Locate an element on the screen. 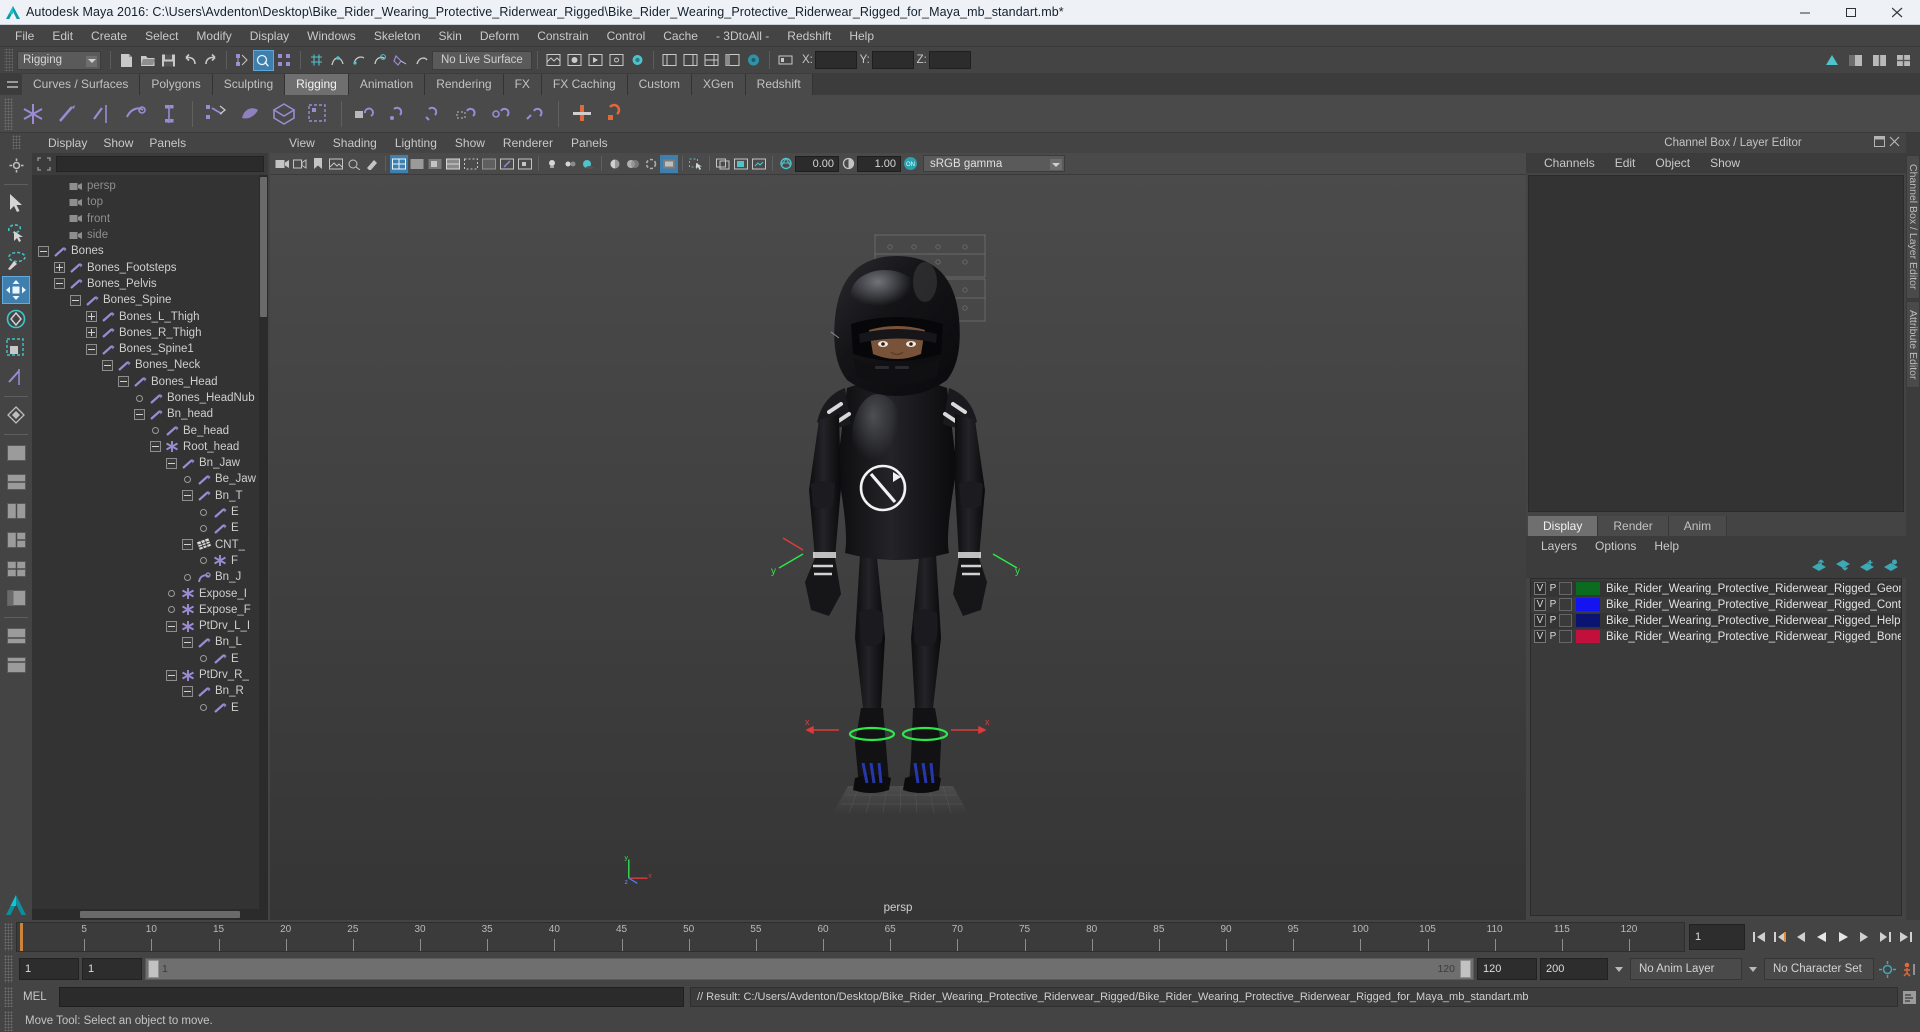  universal-manipulator-icon is located at coordinates (16, 377).